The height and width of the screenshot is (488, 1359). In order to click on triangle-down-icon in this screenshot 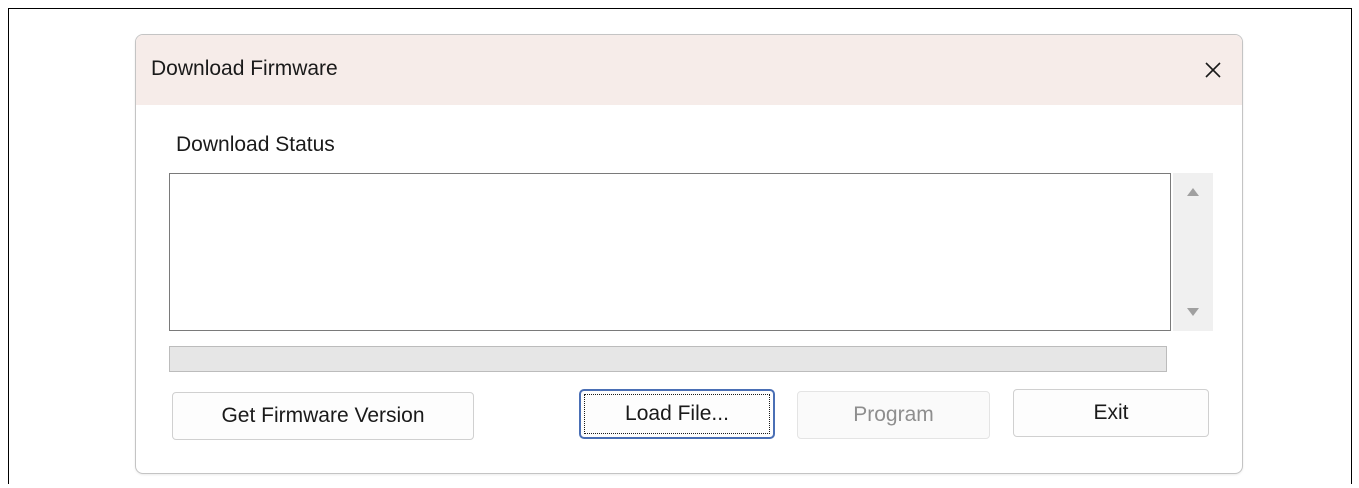, I will do `click(1193, 312)`.